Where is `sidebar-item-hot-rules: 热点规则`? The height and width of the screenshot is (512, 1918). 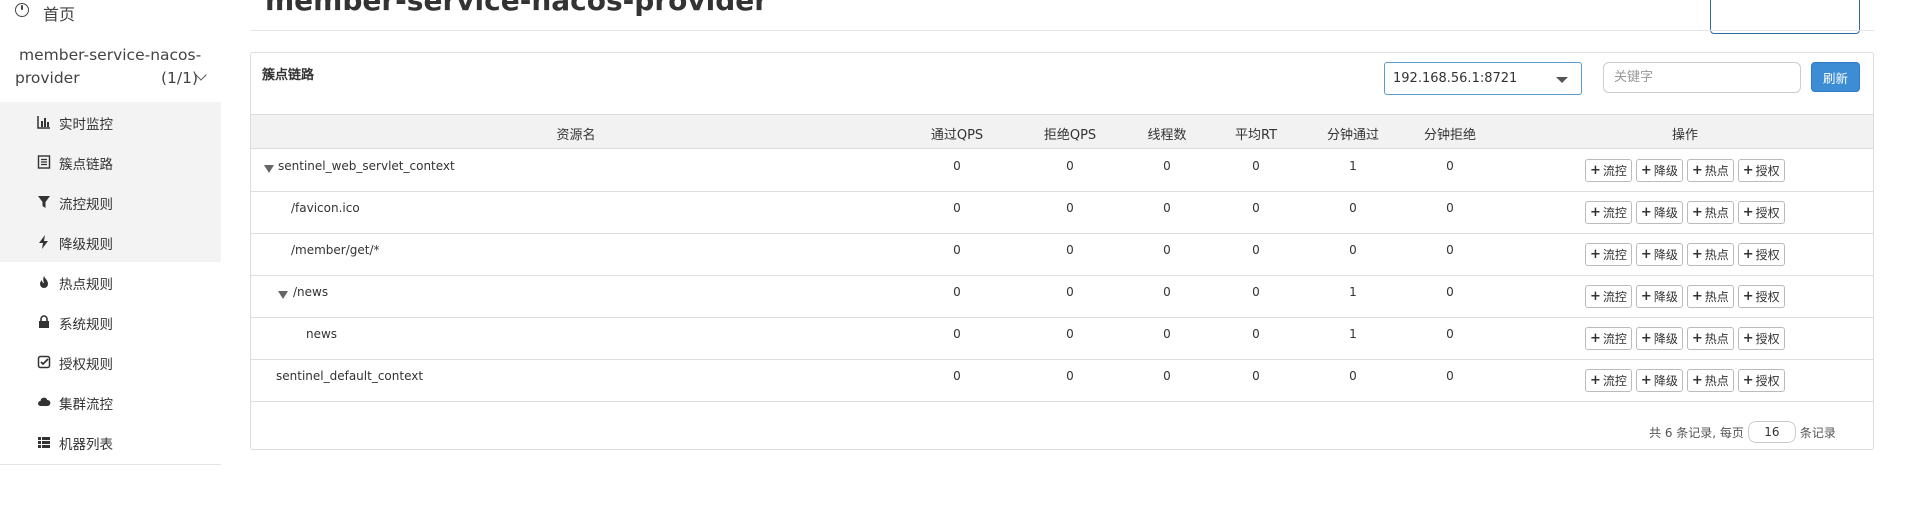
sidebar-item-hot-rules: 热点规则 is located at coordinates (110, 282).